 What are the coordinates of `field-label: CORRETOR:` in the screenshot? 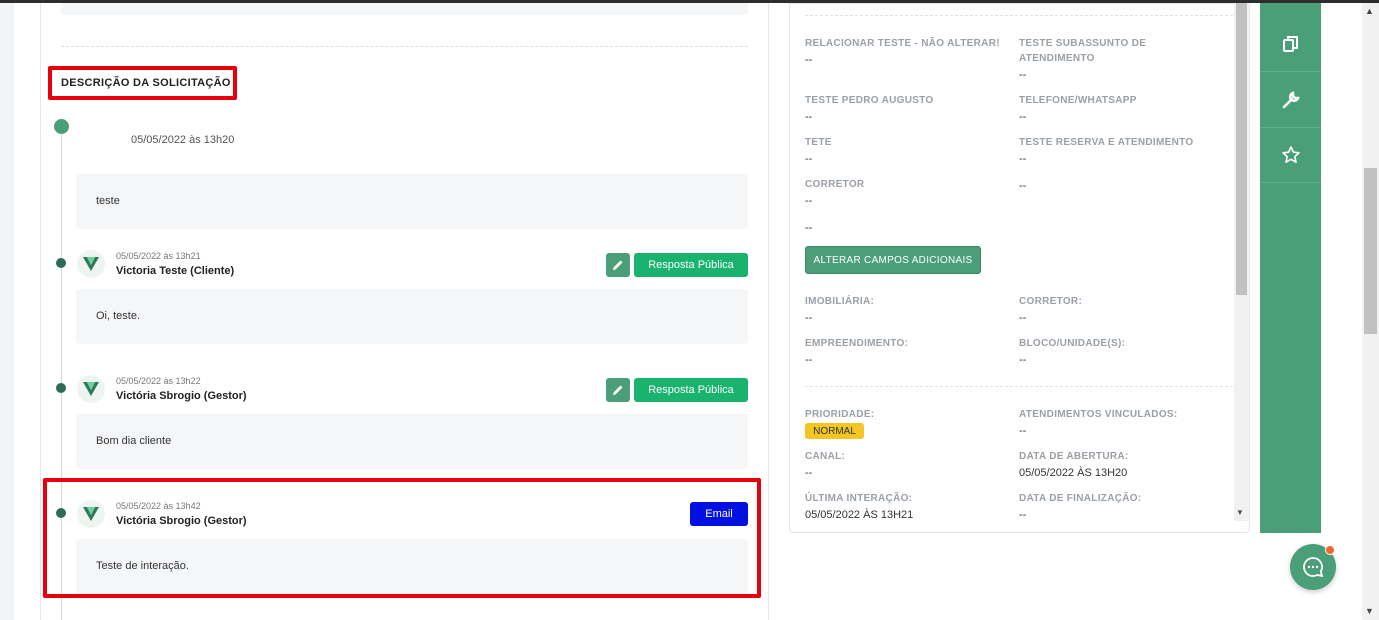 It's located at (1051, 301).